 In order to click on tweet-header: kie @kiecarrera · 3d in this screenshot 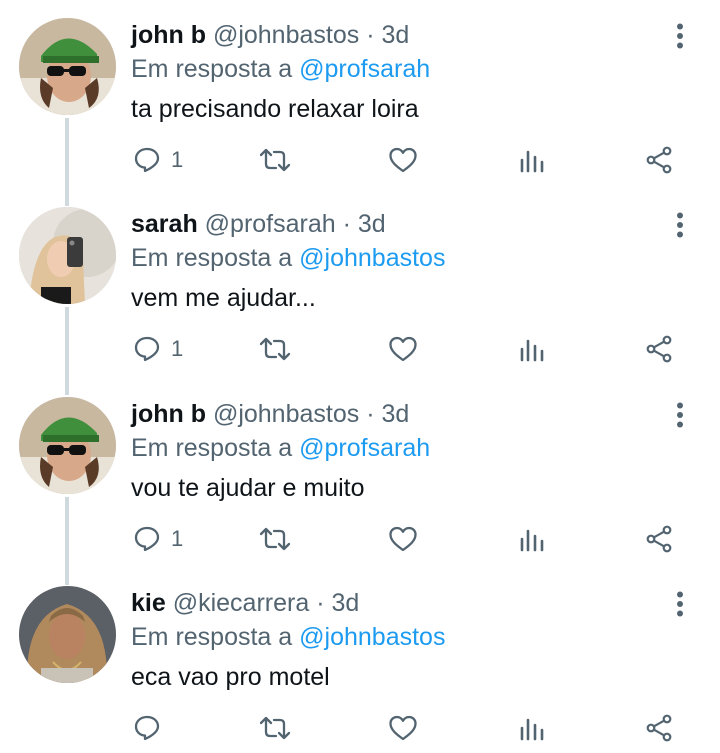, I will do `click(245, 603)`.